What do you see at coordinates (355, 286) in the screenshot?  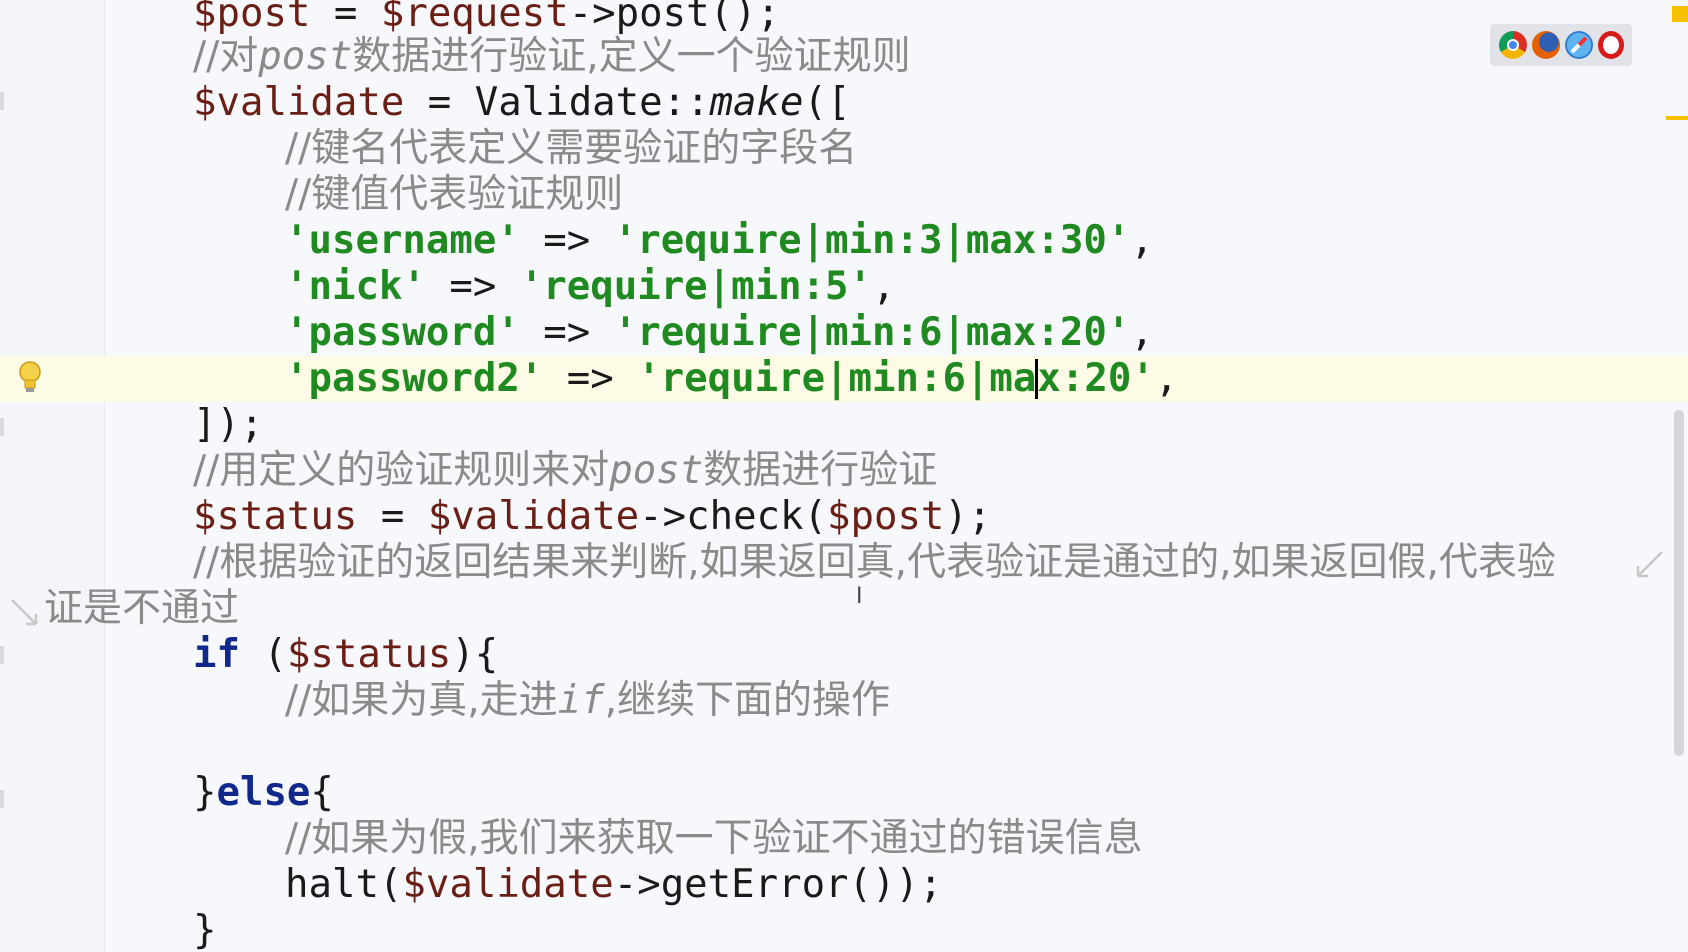 I see `str-token: 'nick'` at bounding box center [355, 286].